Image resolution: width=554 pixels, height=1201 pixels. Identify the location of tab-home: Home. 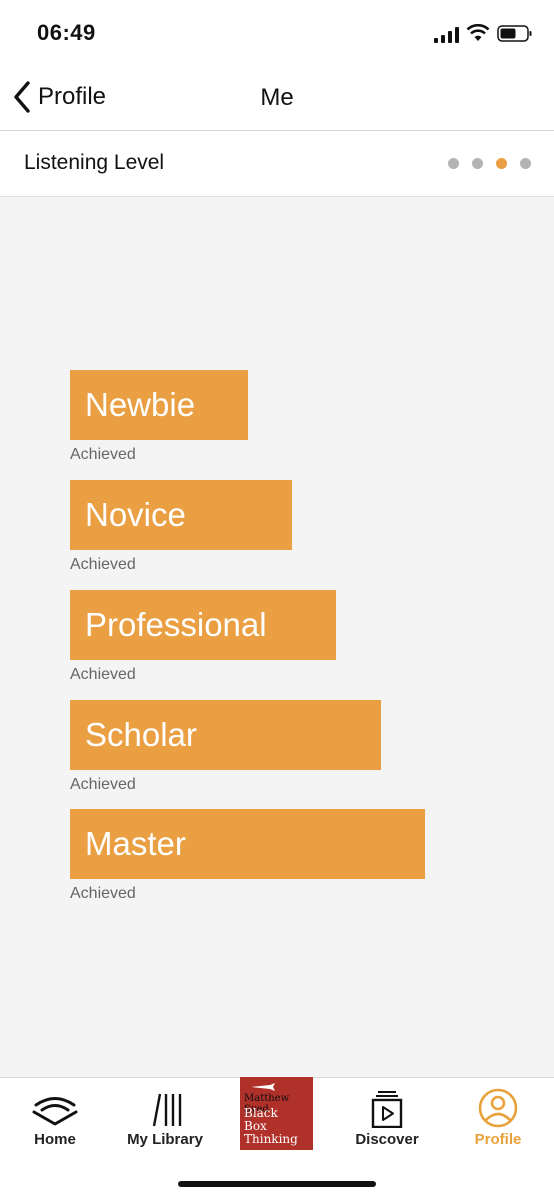
(55, 1123).